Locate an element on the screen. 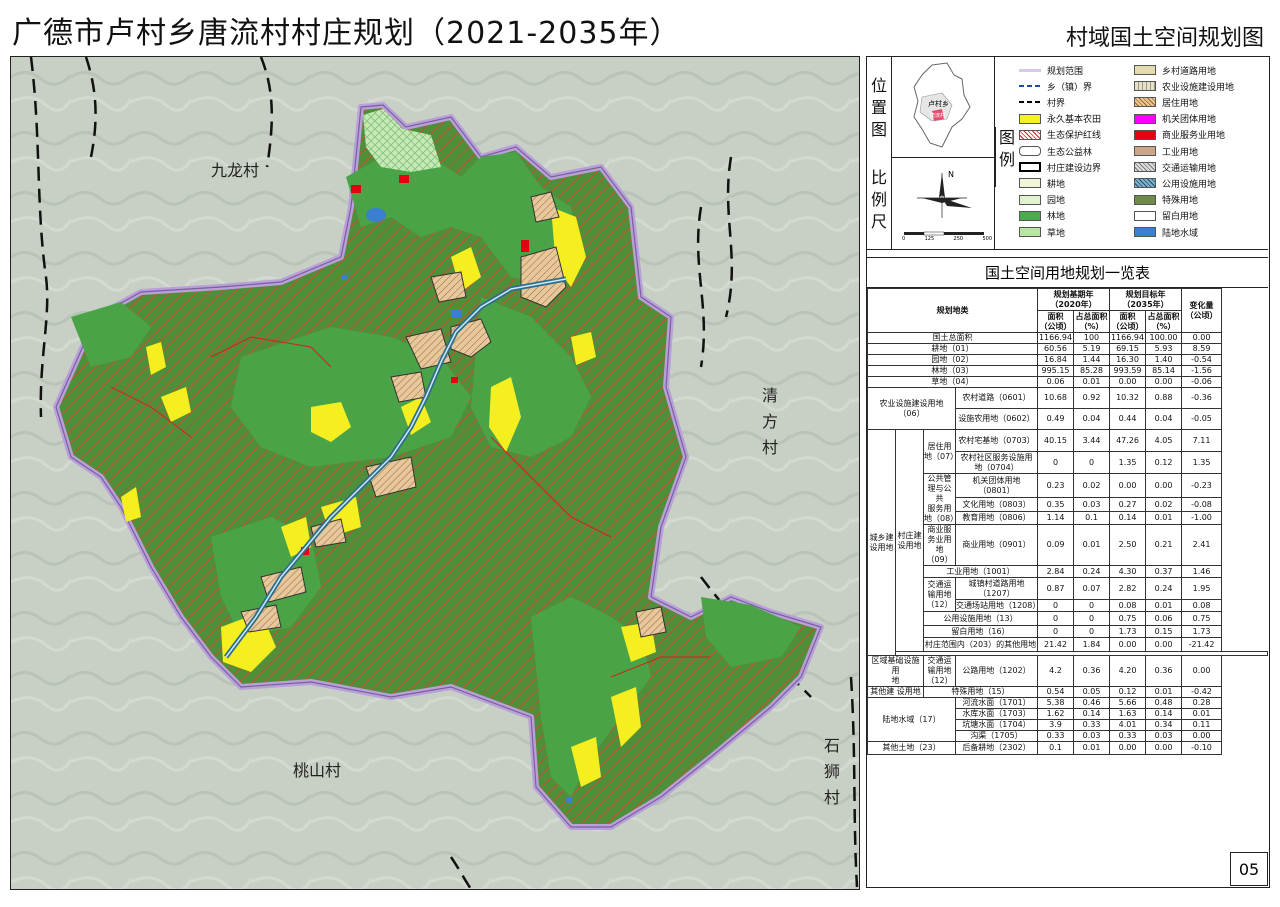  scale-bar: N 0 125 250 500 is located at coordinates (943, 203).